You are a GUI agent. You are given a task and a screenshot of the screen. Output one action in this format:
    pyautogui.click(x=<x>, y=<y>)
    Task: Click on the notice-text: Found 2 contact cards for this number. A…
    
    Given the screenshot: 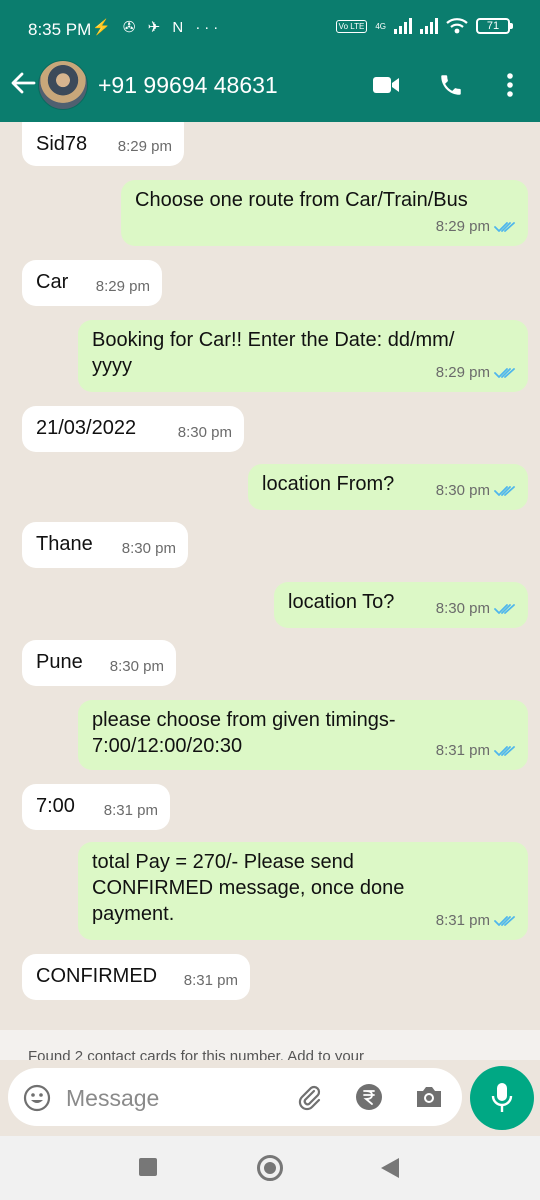 What is the action you would take?
    pyautogui.click(x=196, y=1054)
    